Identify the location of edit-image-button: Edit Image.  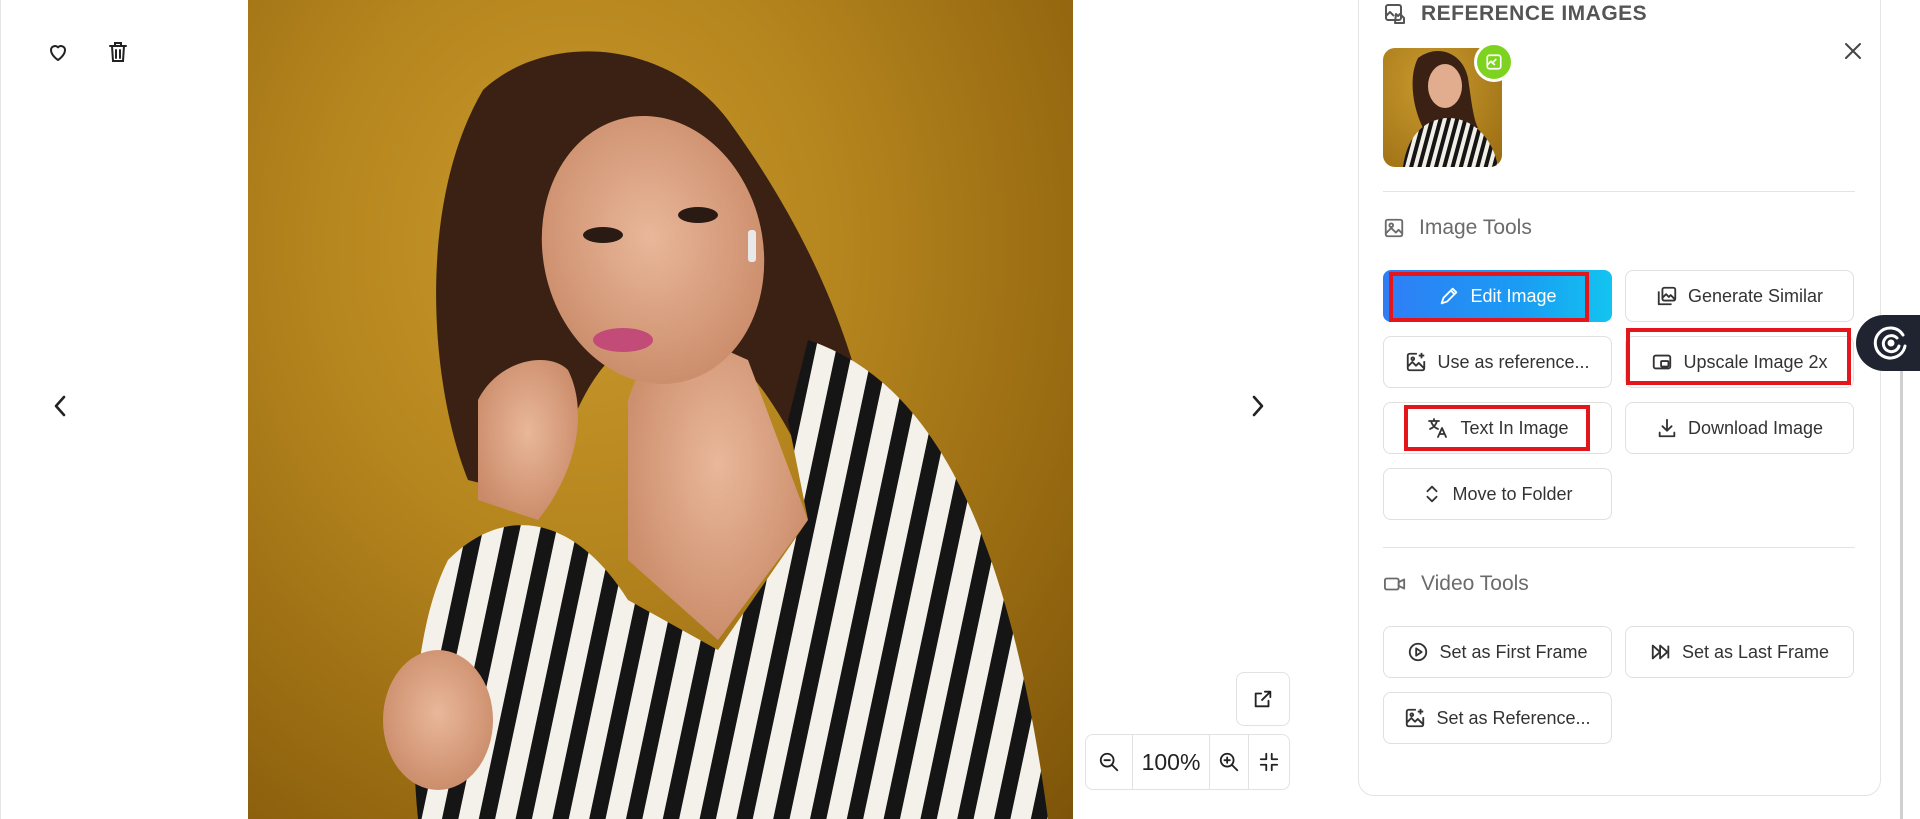
(1497, 296).